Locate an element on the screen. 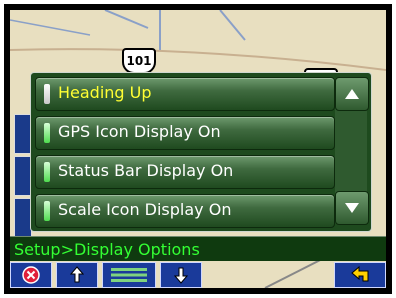 The width and height of the screenshot is (396, 298). circle-x-icon is located at coordinates (31, 275).